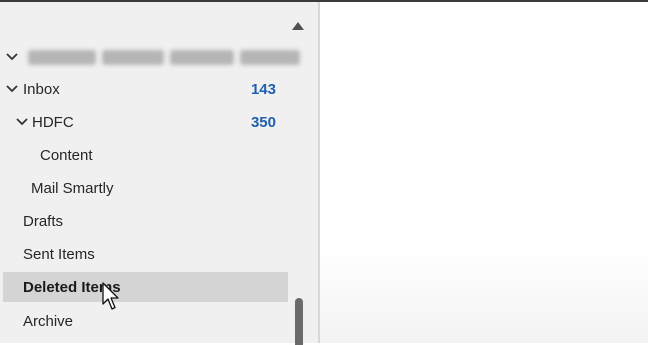  I want to click on folder-label: Sent Items, so click(59, 254).